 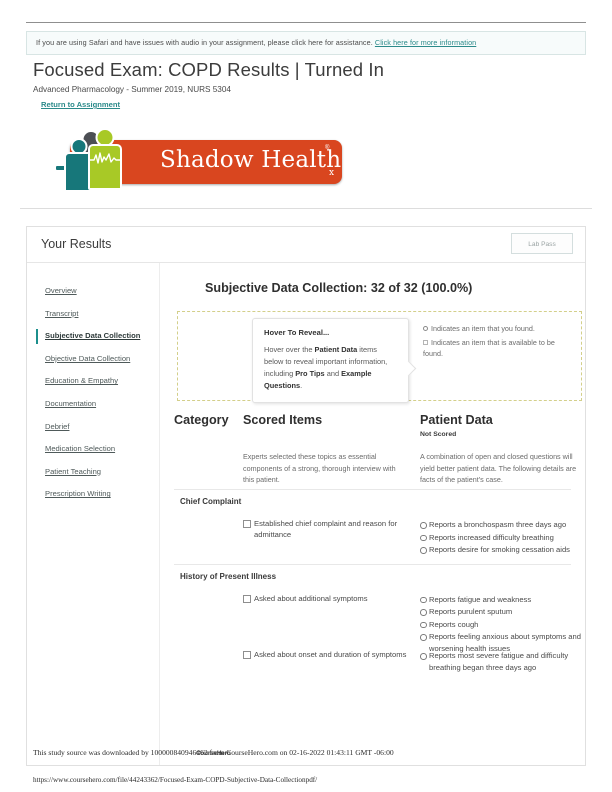 I want to click on sidebar-item-medication-selection: Medication Selection, so click(x=93, y=449).